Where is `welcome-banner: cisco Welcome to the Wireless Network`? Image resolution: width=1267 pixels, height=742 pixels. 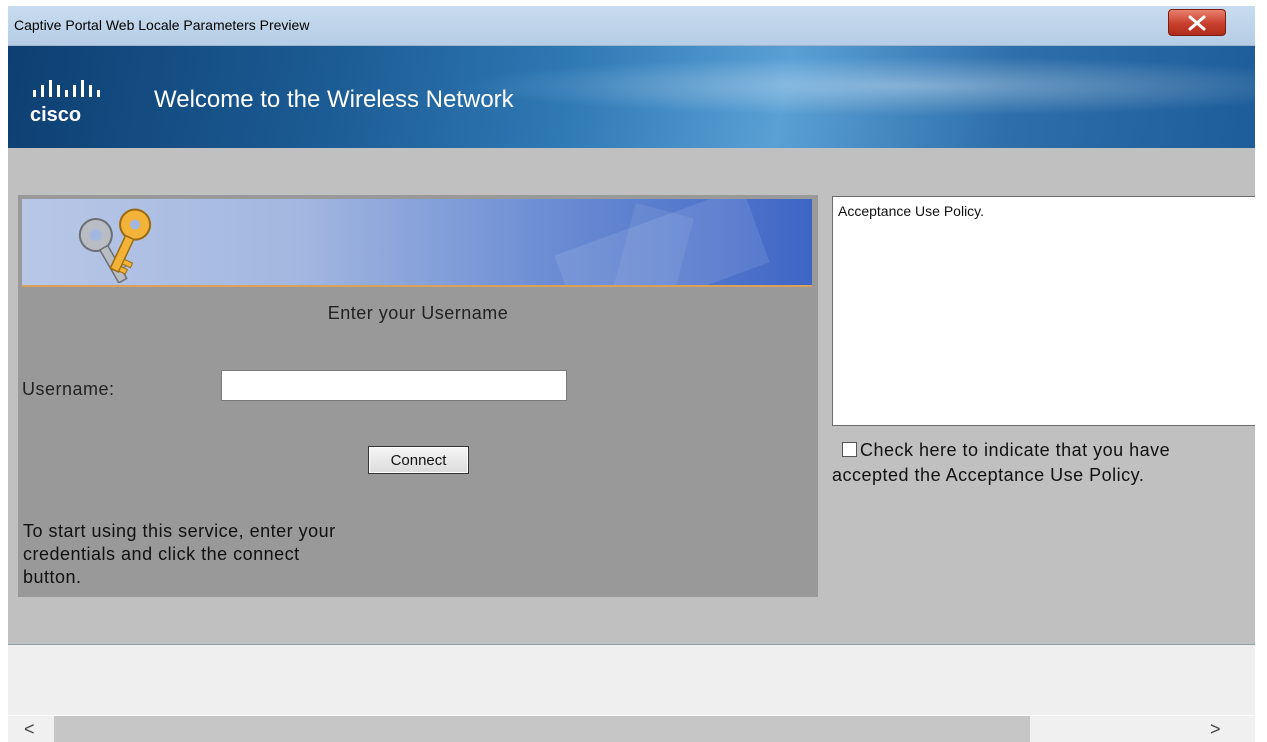
welcome-banner: cisco Welcome to the Wireless Network is located at coordinates (631, 97).